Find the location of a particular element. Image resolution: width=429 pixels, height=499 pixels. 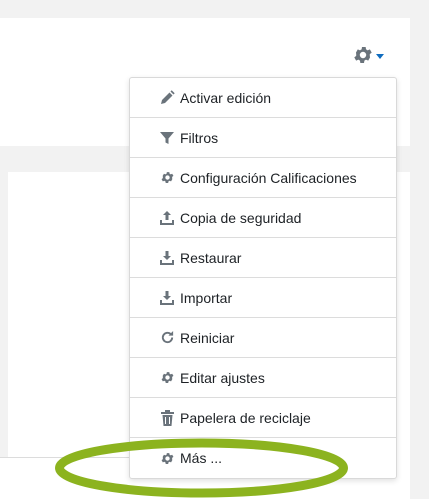

content-divider is located at coordinates (65, 457).